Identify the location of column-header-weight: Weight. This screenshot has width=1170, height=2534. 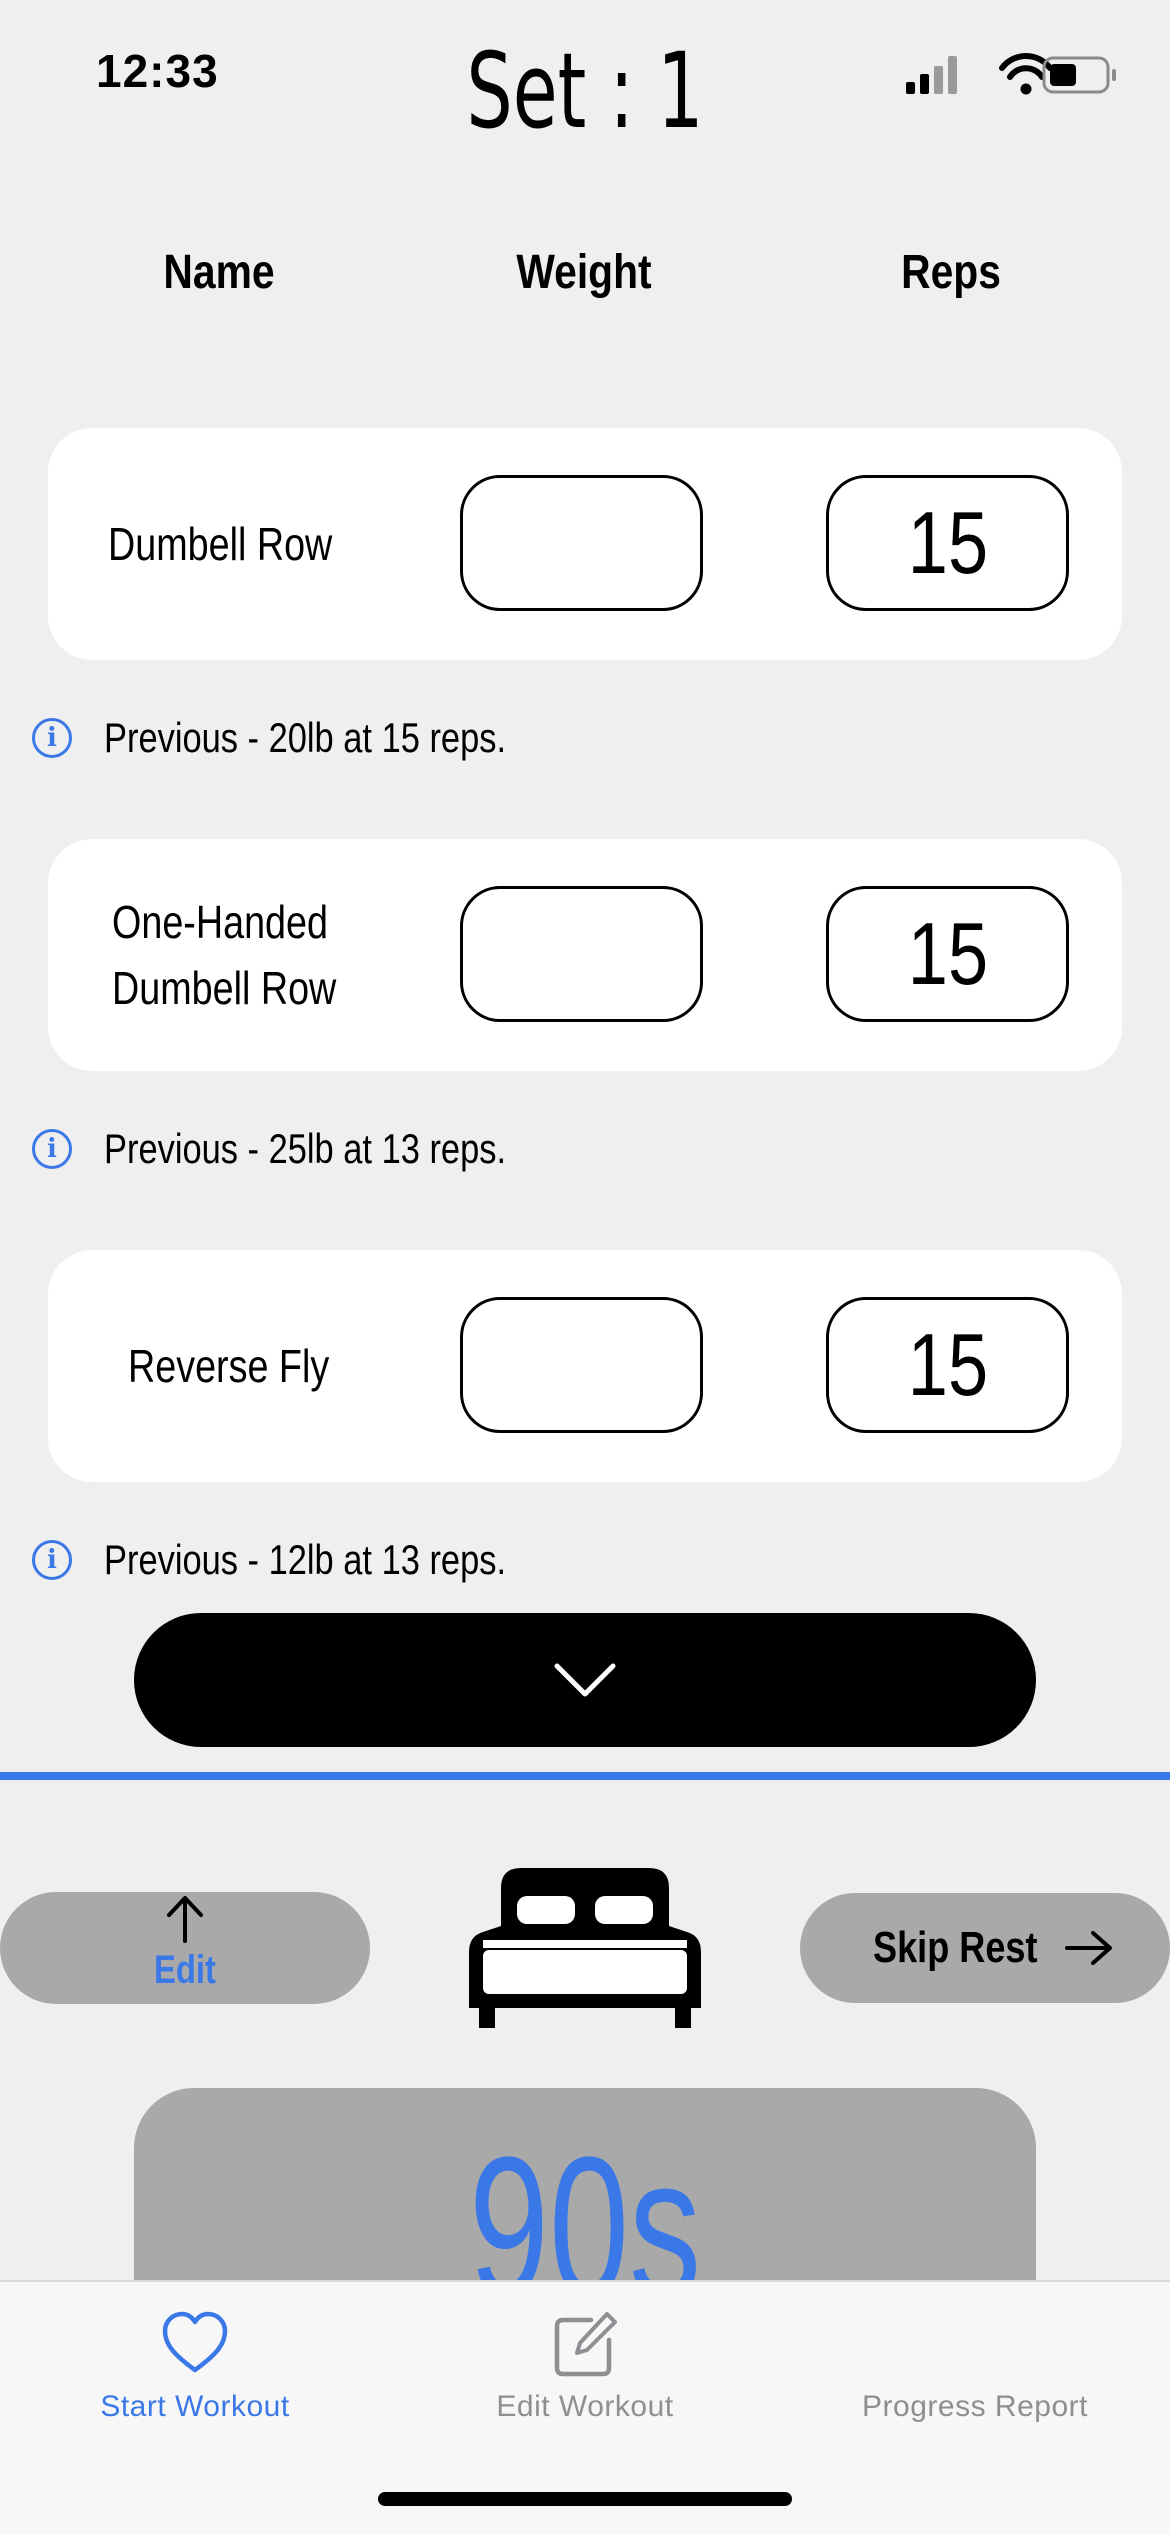
(584, 272).